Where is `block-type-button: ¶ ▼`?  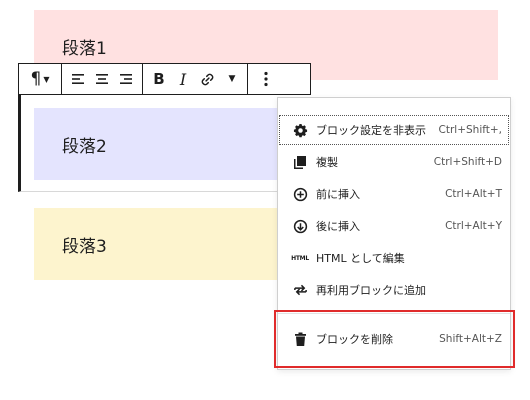 block-type-button: ¶ ▼ is located at coordinates (40, 79).